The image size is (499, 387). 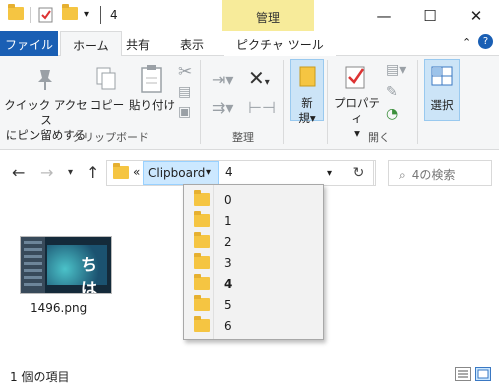 I want to click on dropdown-item-label: 5, so click(x=228, y=304).